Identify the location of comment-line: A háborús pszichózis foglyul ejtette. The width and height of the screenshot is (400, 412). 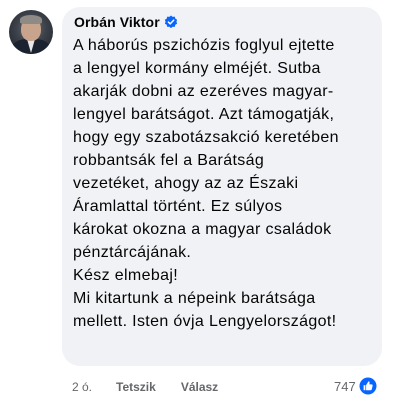
(204, 45).